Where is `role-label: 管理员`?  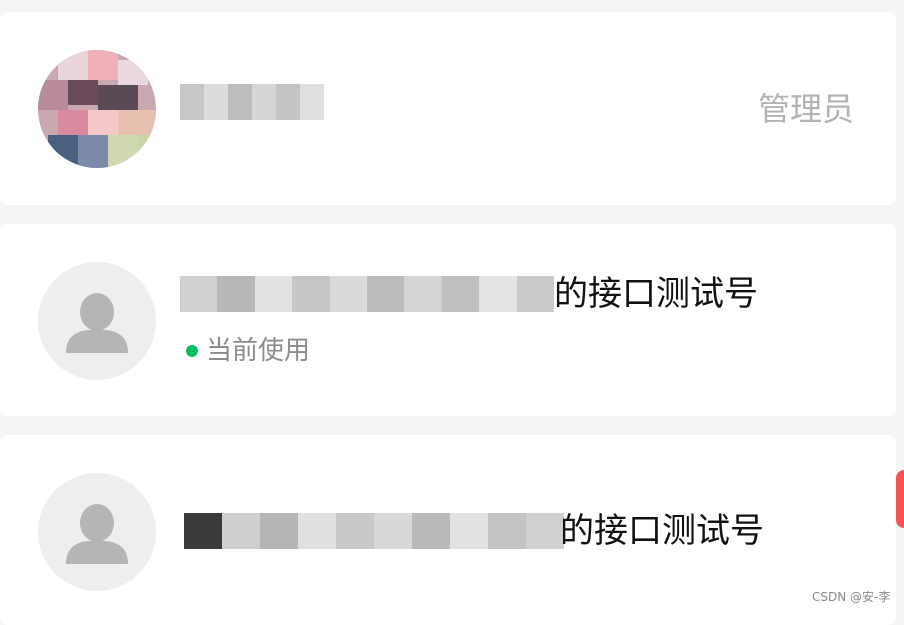 role-label: 管理员 is located at coordinates (806, 109).